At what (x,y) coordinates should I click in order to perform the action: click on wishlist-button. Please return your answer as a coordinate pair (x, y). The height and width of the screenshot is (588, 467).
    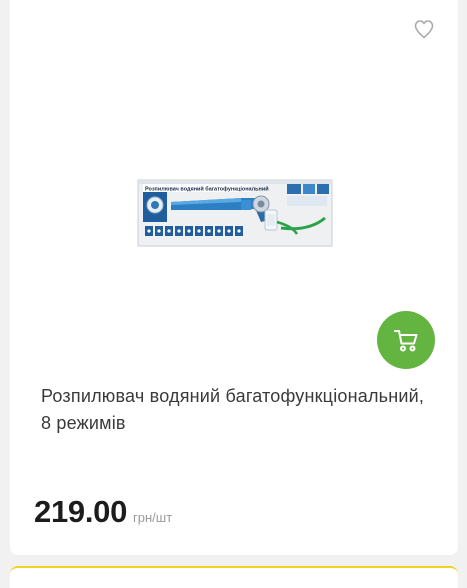
    Looking at the image, I should click on (424, 29).